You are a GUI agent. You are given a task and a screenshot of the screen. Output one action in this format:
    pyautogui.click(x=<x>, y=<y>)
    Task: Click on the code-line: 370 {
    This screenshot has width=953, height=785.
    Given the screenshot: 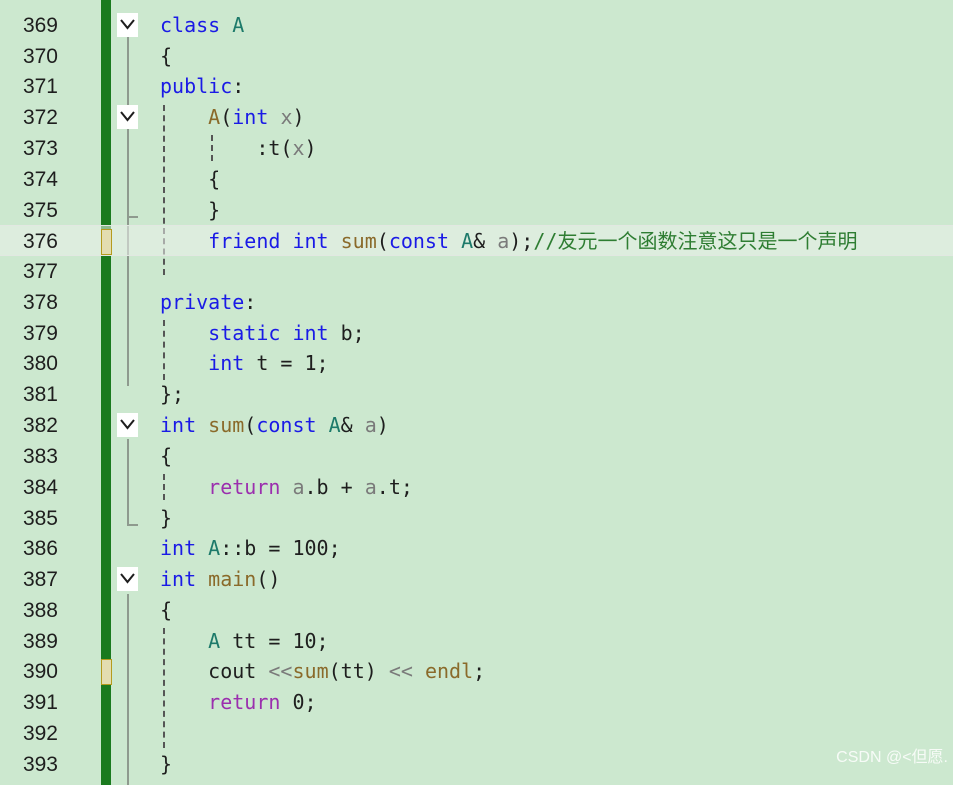 What is the action you would take?
    pyautogui.click(x=476, y=56)
    